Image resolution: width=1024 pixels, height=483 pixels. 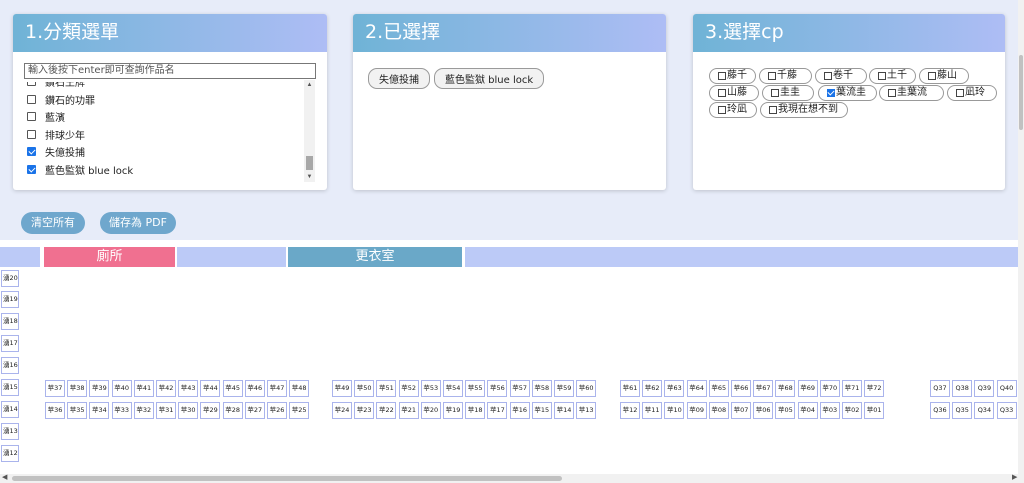 What do you see at coordinates (785, 410) in the screenshot?
I see `seat: 苹05` at bounding box center [785, 410].